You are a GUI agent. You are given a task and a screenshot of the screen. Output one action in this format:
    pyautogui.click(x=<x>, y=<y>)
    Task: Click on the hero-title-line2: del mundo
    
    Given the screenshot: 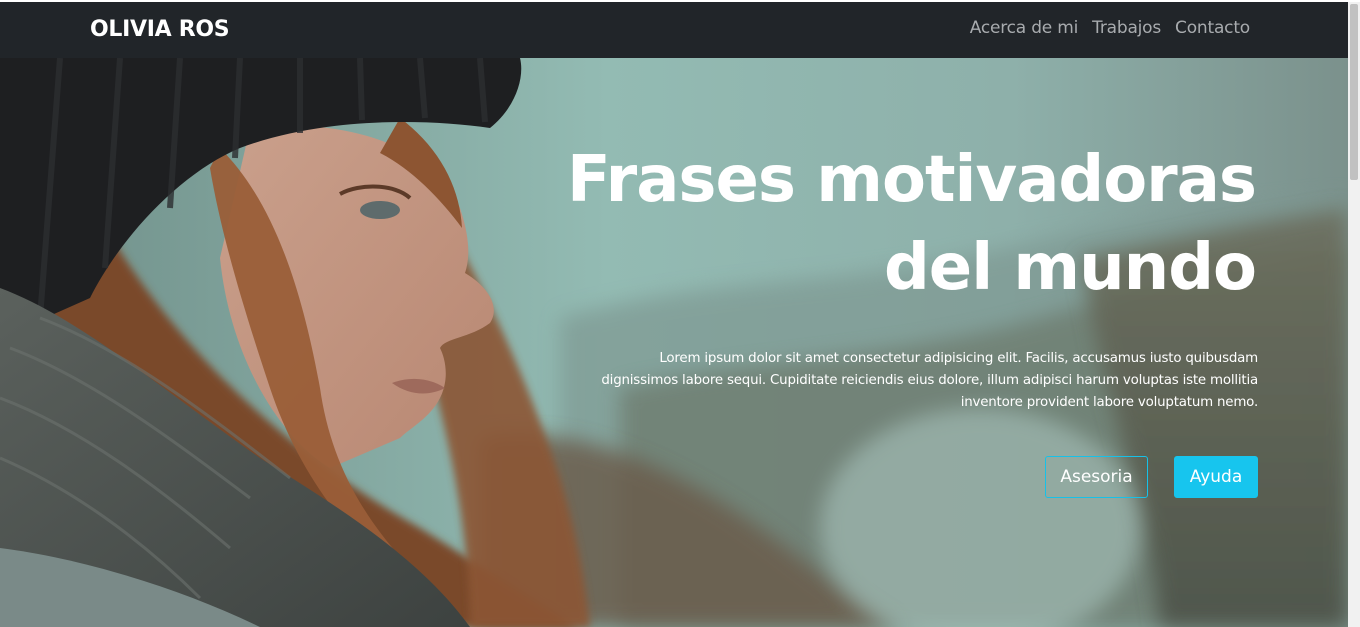 What is the action you would take?
    pyautogui.click(x=1070, y=268)
    